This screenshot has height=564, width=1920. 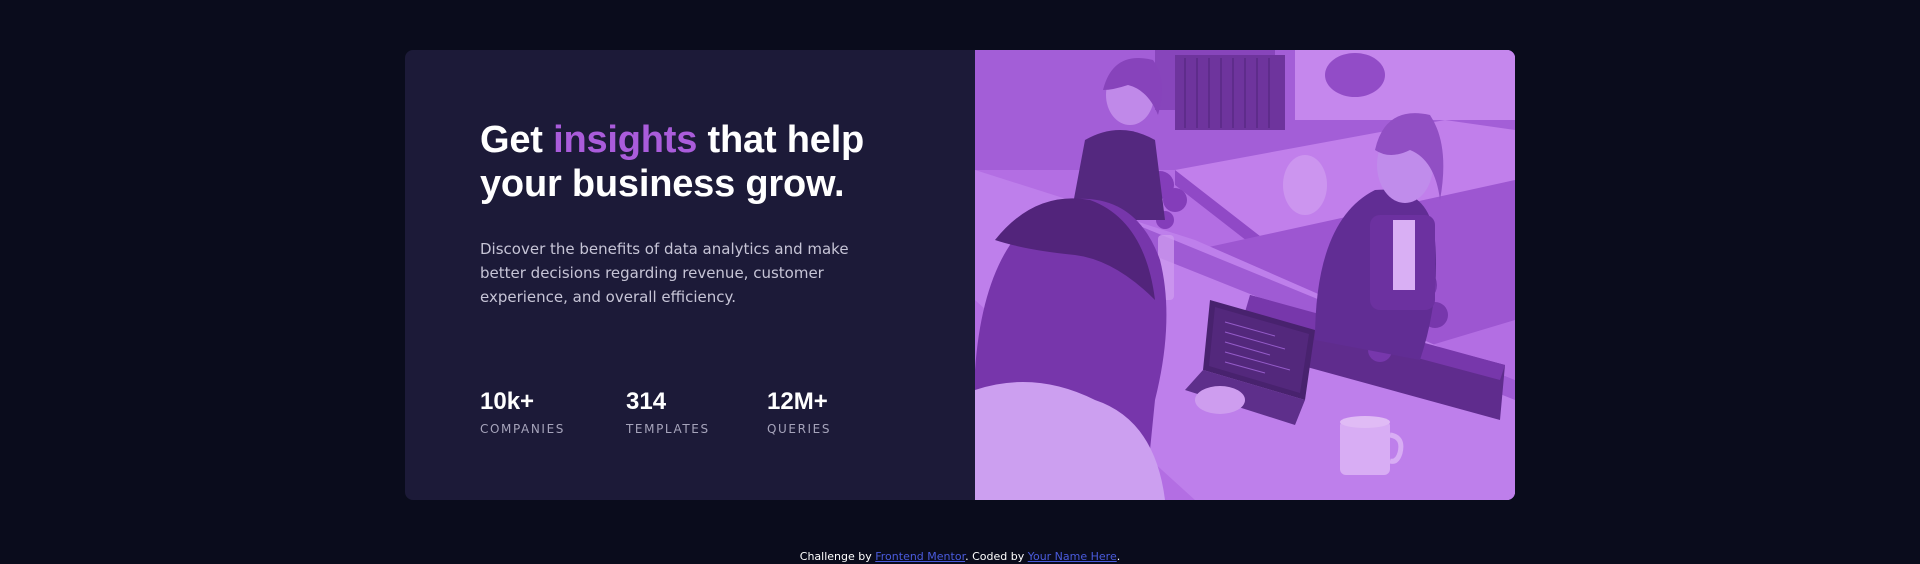 What do you see at coordinates (920, 556) in the screenshot?
I see `frontend-mentor-link: Frontend Mentor` at bounding box center [920, 556].